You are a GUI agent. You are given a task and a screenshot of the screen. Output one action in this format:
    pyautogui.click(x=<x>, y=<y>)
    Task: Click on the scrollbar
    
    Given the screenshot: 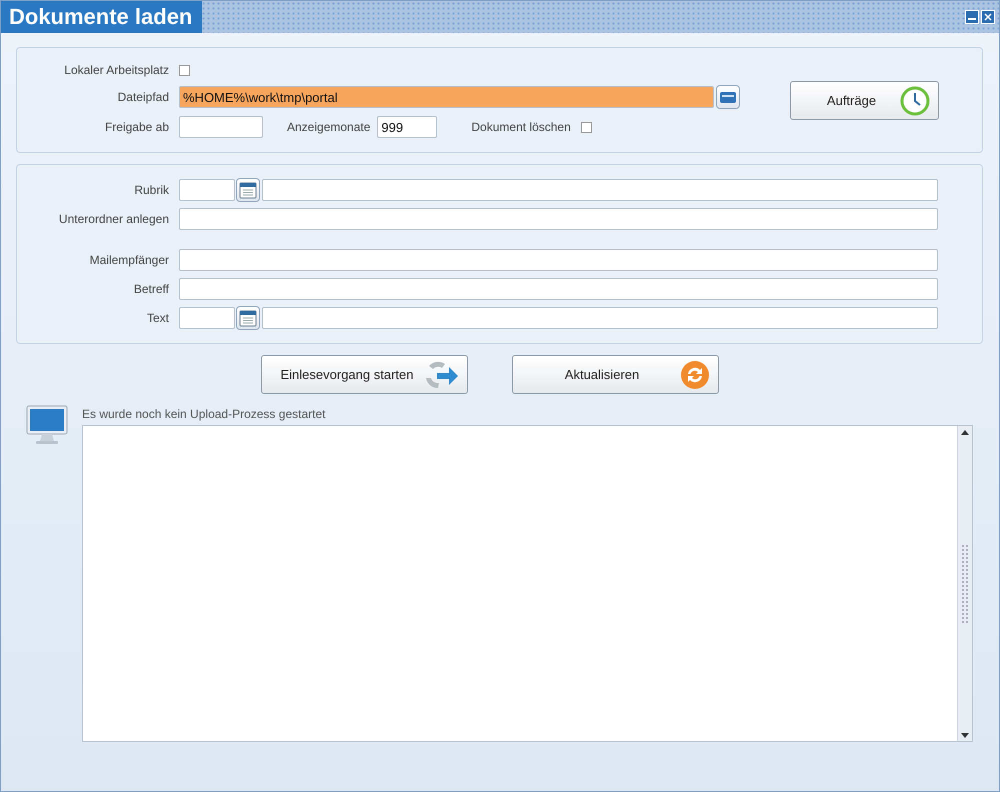 What is the action you would take?
    pyautogui.click(x=964, y=583)
    